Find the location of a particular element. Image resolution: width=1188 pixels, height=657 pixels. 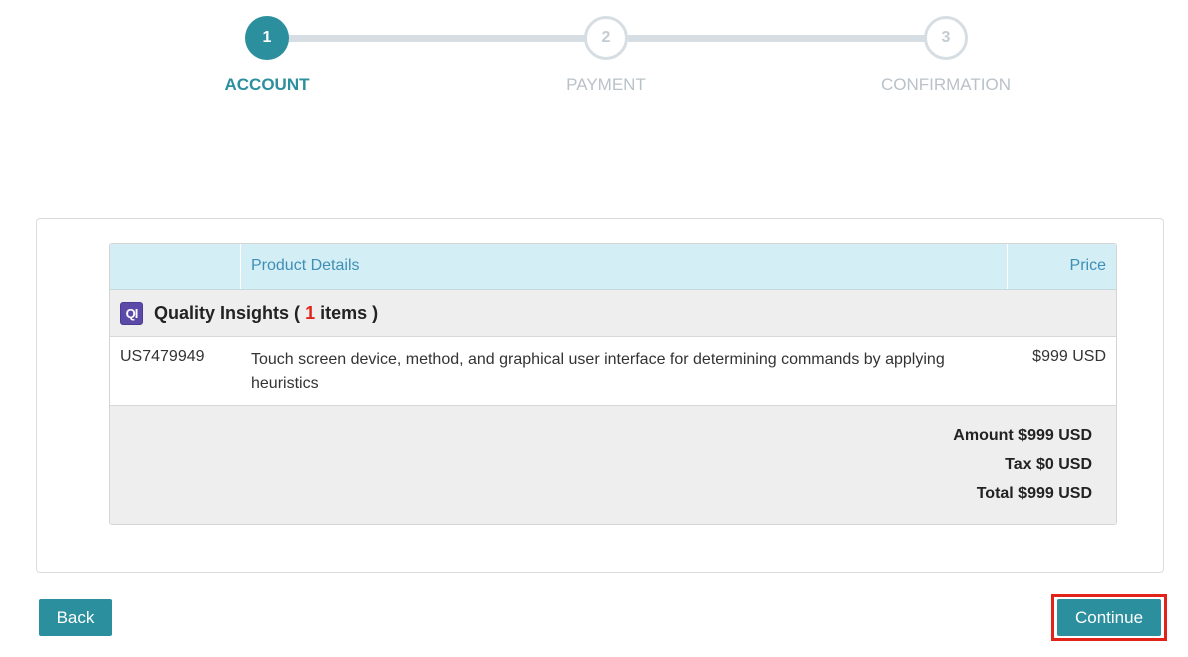

step-2-label: PAYMENT is located at coordinates (606, 84).